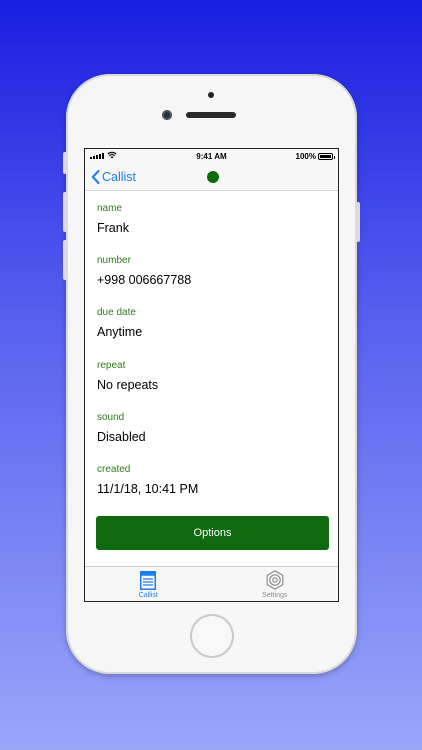 The width and height of the screenshot is (422, 750). I want to click on tab-label: Settings, so click(275, 595).